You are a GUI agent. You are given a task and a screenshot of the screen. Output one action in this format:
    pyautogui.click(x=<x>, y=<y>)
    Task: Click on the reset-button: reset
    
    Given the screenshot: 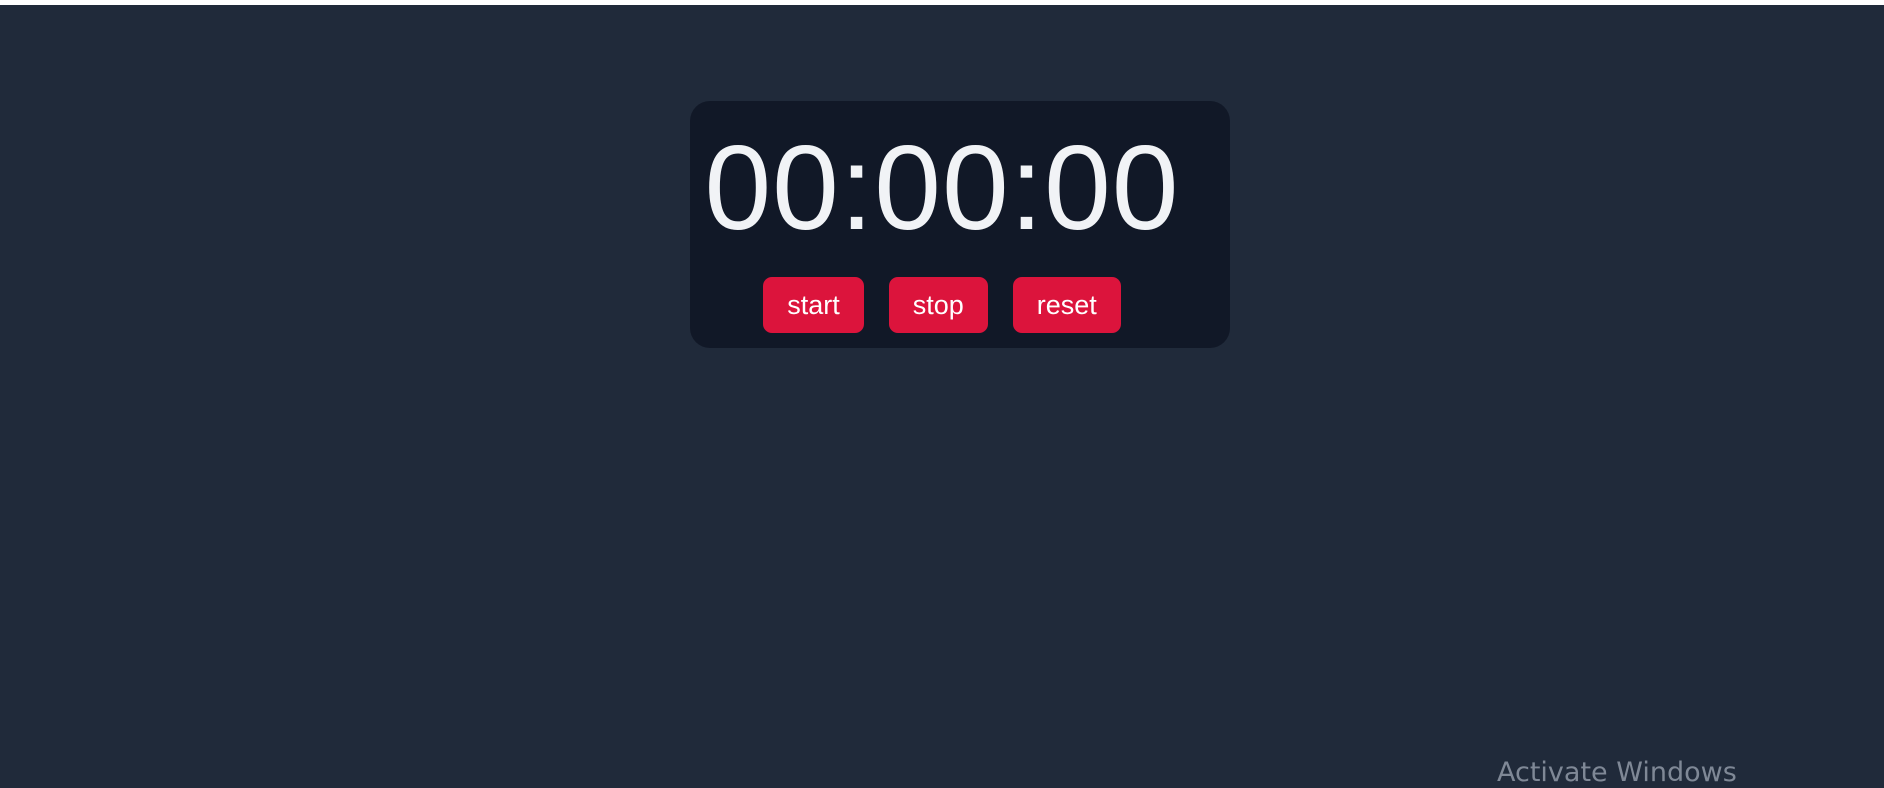 What is the action you would take?
    pyautogui.click(x=1066, y=305)
    